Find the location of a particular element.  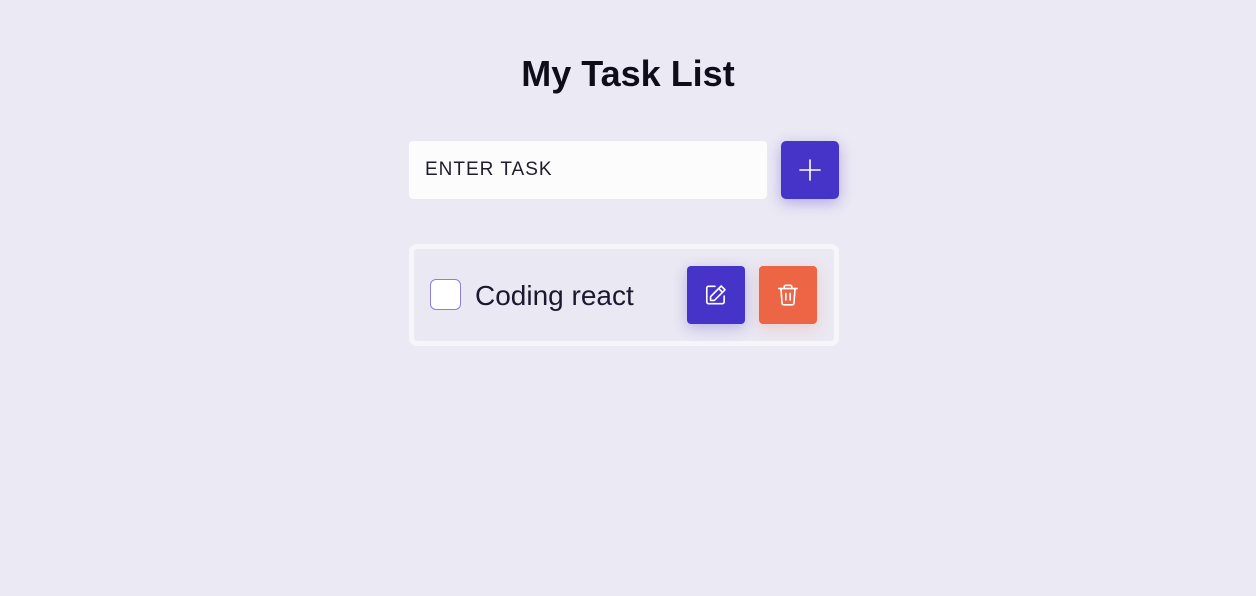

add-task-form is located at coordinates (624, 170).